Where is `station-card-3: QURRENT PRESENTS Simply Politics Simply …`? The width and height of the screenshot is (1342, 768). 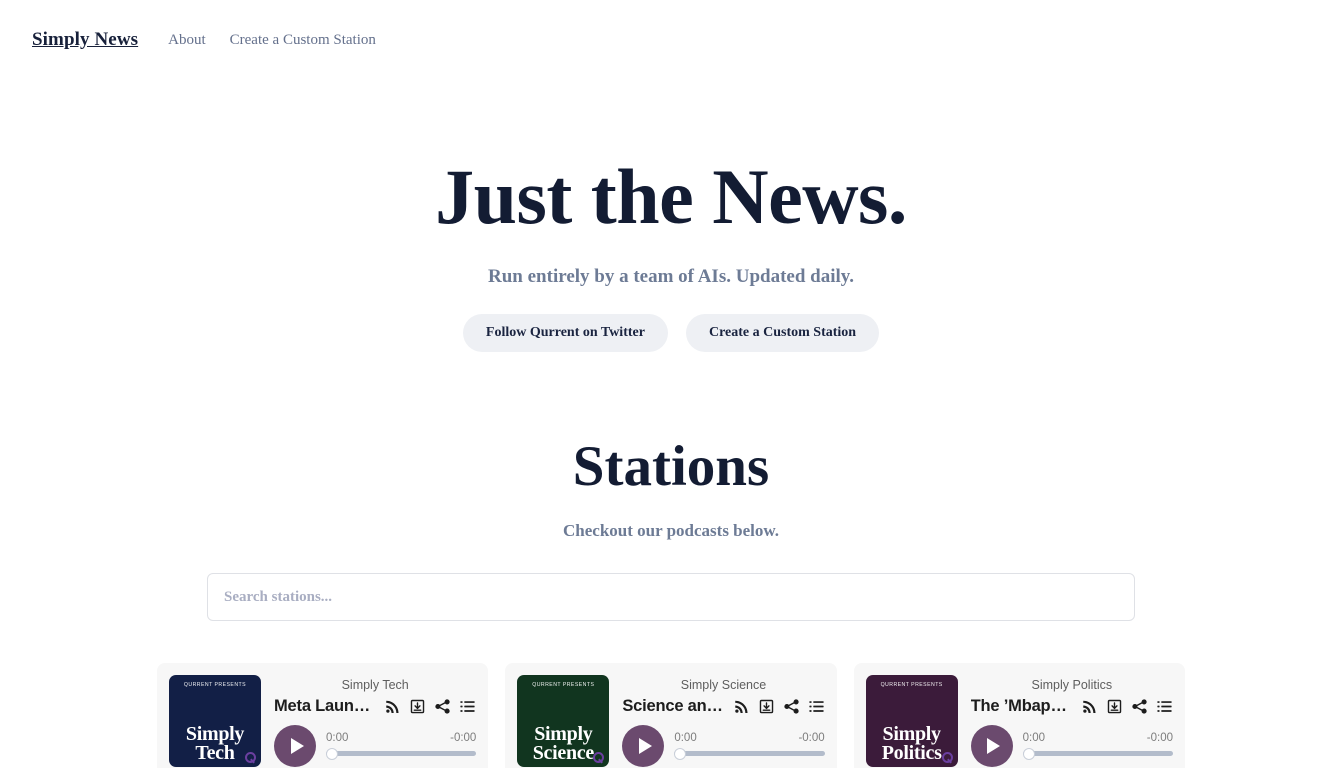
station-card-3: QURRENT PRESENTS Simply Politics Simply … is located at coordinates (1019, 715).